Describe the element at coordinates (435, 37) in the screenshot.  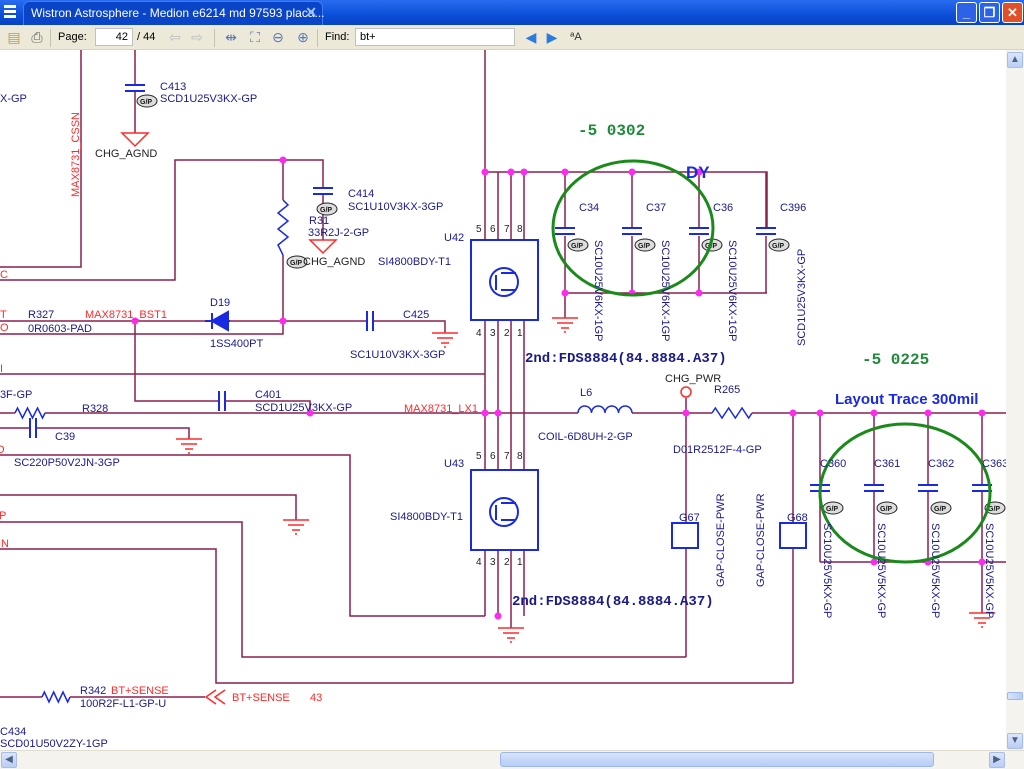
I see `find-input: bt+` at that location.